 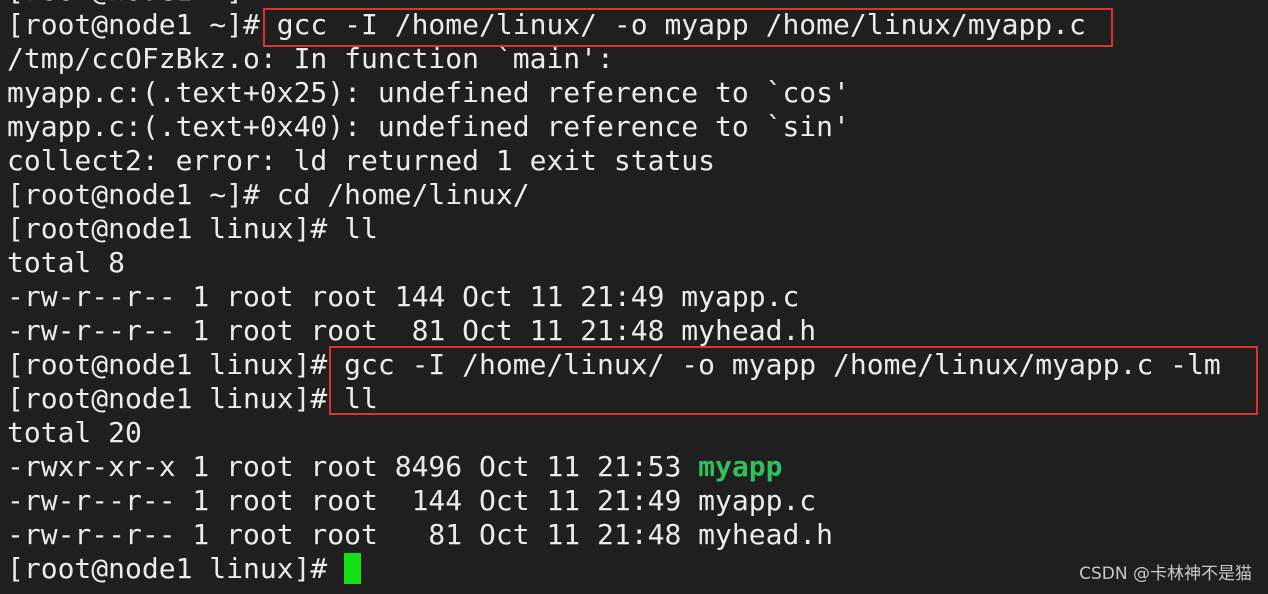 What do you see at coordinates (614, 263) in the screenshot?
I see `terminal-line: total 8` at bounding box center [614, 263].